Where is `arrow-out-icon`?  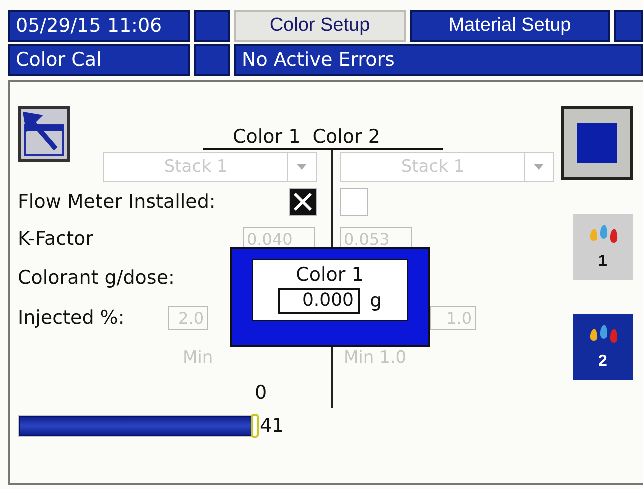 arrow-out-icon is located at coordinates (44, 134).